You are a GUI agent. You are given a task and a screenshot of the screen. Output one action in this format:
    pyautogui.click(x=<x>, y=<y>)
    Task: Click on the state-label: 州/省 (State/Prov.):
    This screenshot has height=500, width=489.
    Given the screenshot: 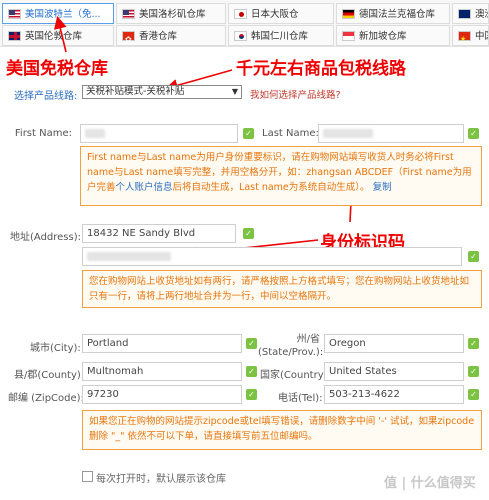 What is the action you would take?
    pyautogui.click(x=291, y=344)
    